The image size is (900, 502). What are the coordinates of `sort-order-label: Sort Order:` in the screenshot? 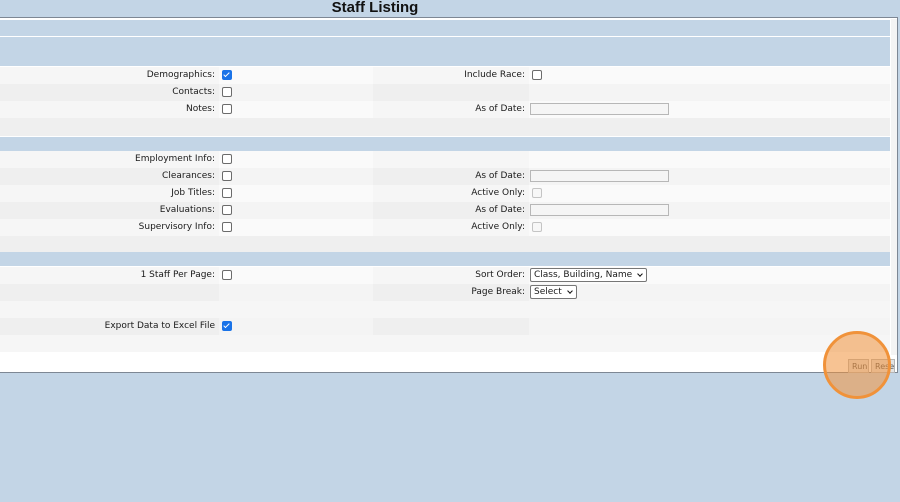 It's located at (500, 275).